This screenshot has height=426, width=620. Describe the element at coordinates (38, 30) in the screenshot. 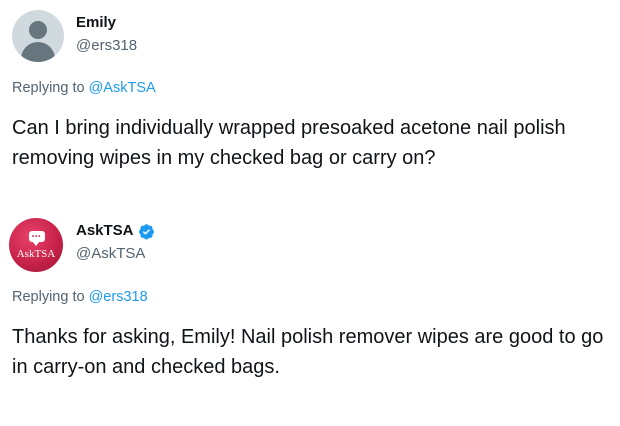

I see `avatar-head` at that location.